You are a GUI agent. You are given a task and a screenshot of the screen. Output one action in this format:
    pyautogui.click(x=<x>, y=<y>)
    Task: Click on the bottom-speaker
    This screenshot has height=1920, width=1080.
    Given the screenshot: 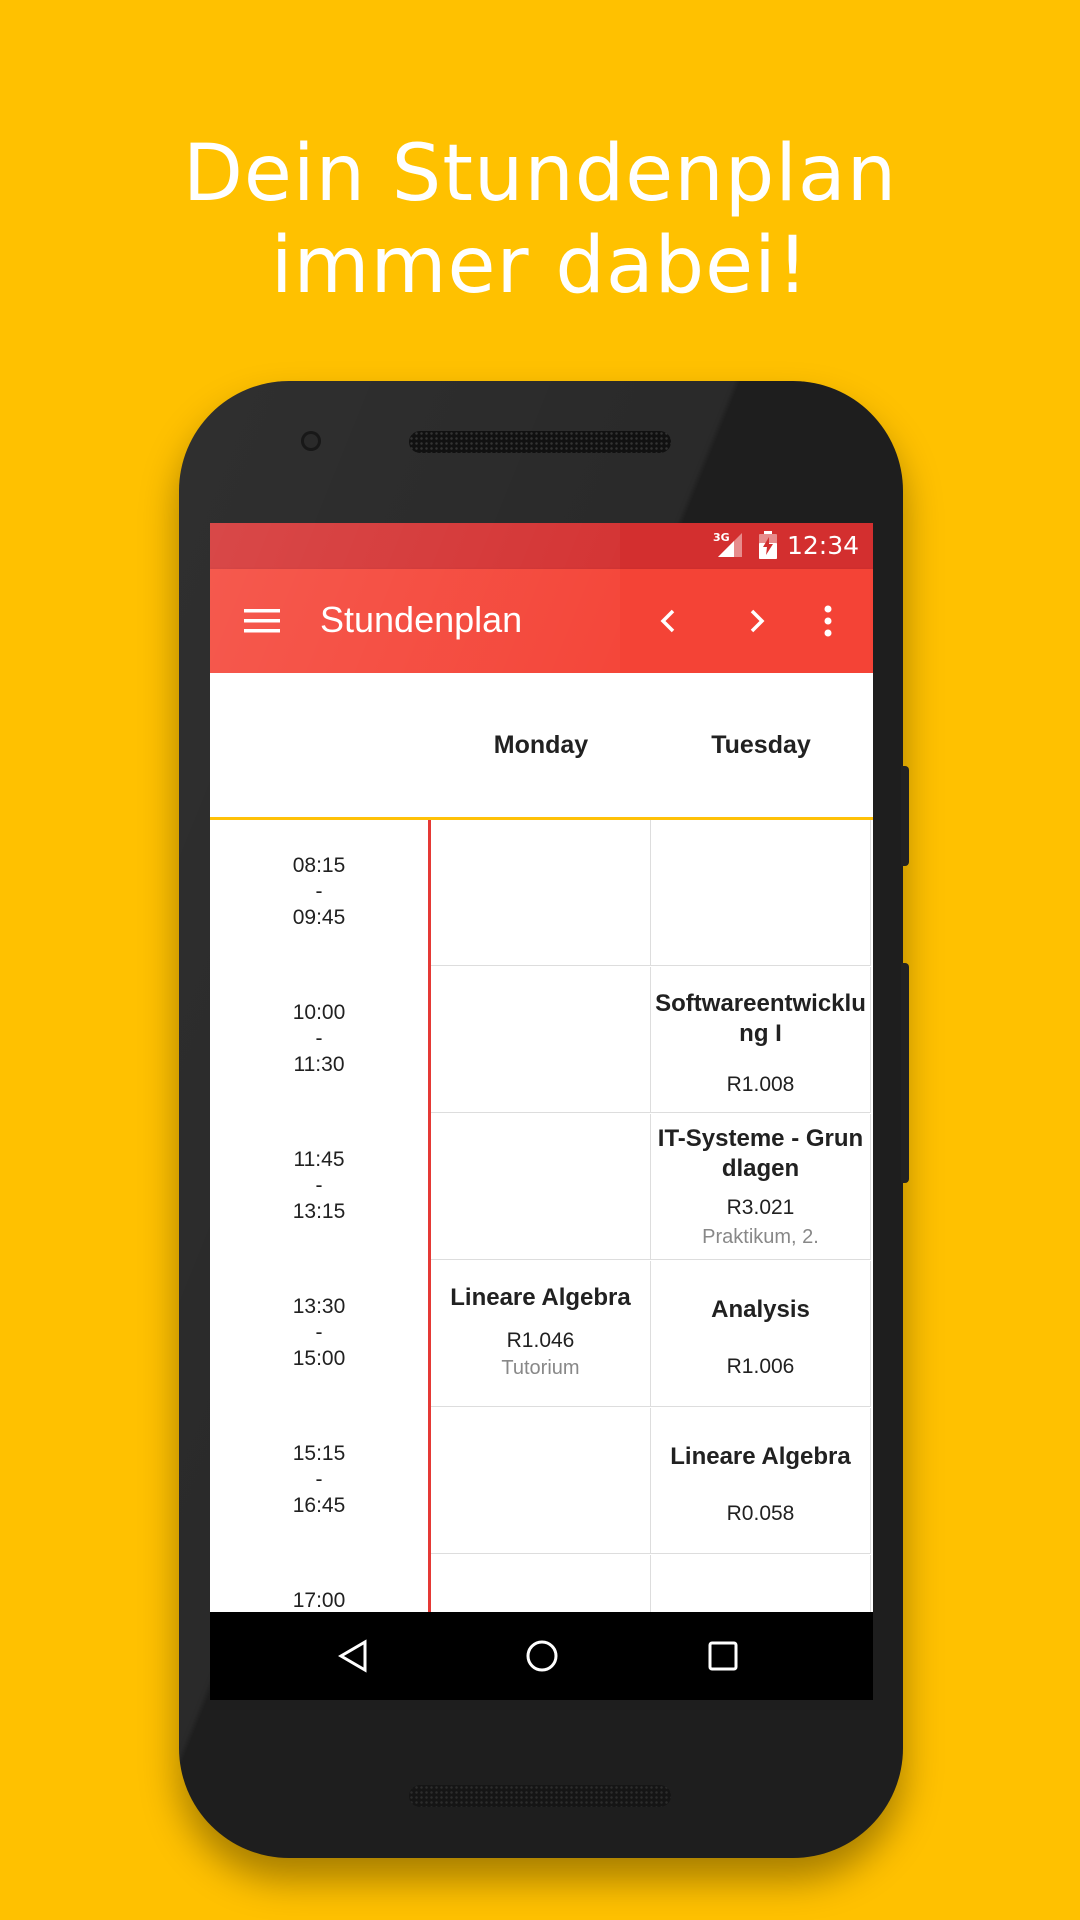 What is the action you would take?
    pyautogui.click(x=540, y=1796)
    